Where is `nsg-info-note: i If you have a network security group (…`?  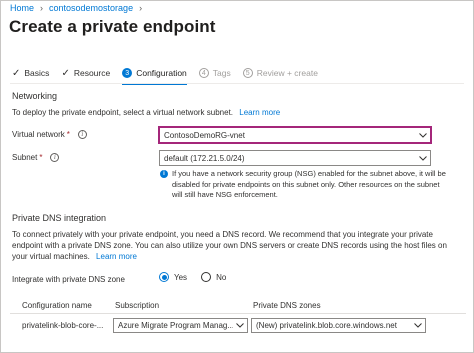 nsg-info-note: i If you have a network security group (… is located at coordinates (305, 185).